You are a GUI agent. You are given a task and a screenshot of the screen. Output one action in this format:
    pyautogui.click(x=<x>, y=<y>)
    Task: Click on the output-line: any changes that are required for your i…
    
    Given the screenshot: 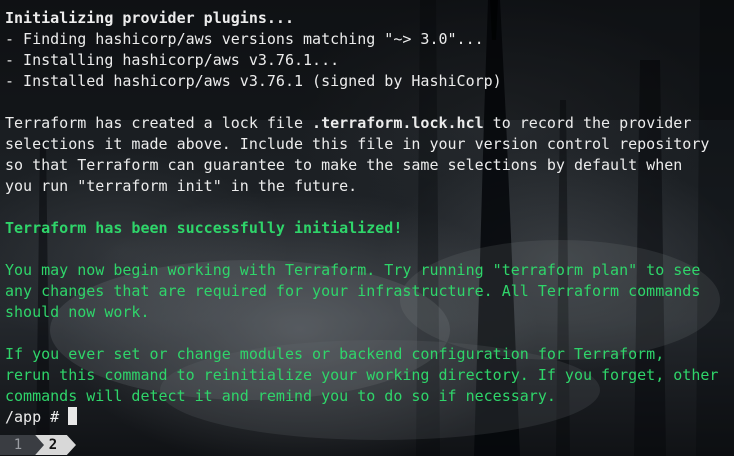 What is the action you would take?
    pyautogui.click(x=353, y=291)
    